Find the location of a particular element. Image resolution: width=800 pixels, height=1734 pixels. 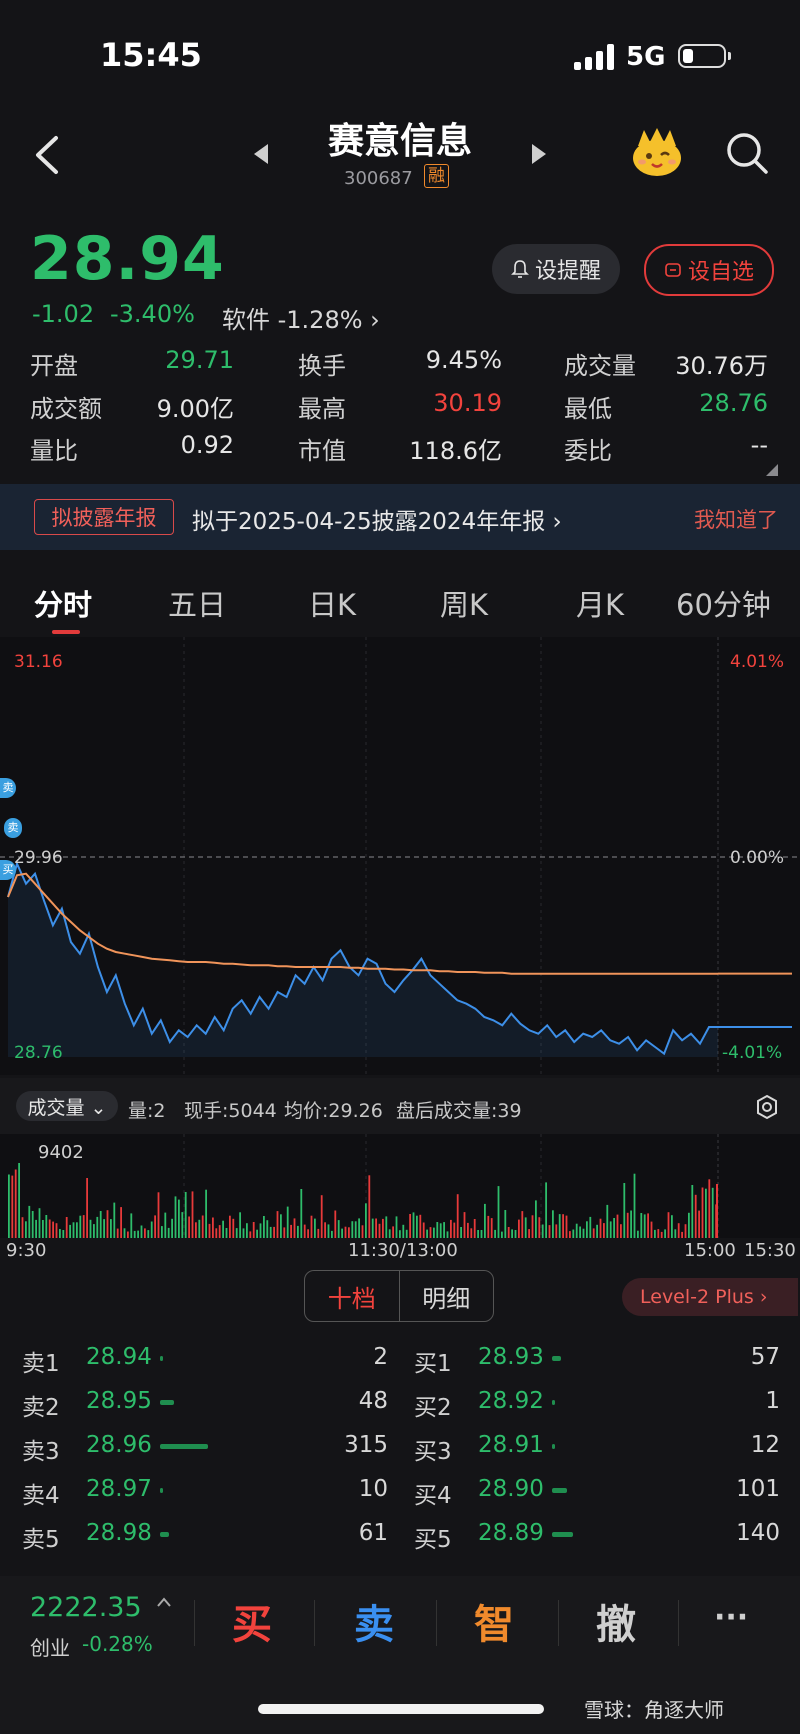

mascot-icon is located at coordinates (657, 152).